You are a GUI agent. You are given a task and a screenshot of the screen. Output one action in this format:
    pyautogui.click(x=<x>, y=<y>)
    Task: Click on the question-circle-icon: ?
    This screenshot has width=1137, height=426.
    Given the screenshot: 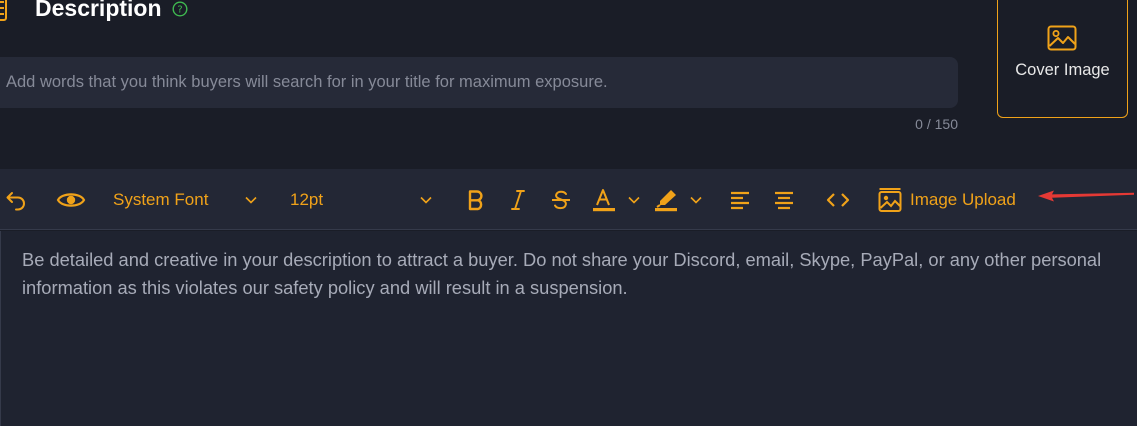 What is the action you would take?
    pyautogui.click(x=180, y=9)
    